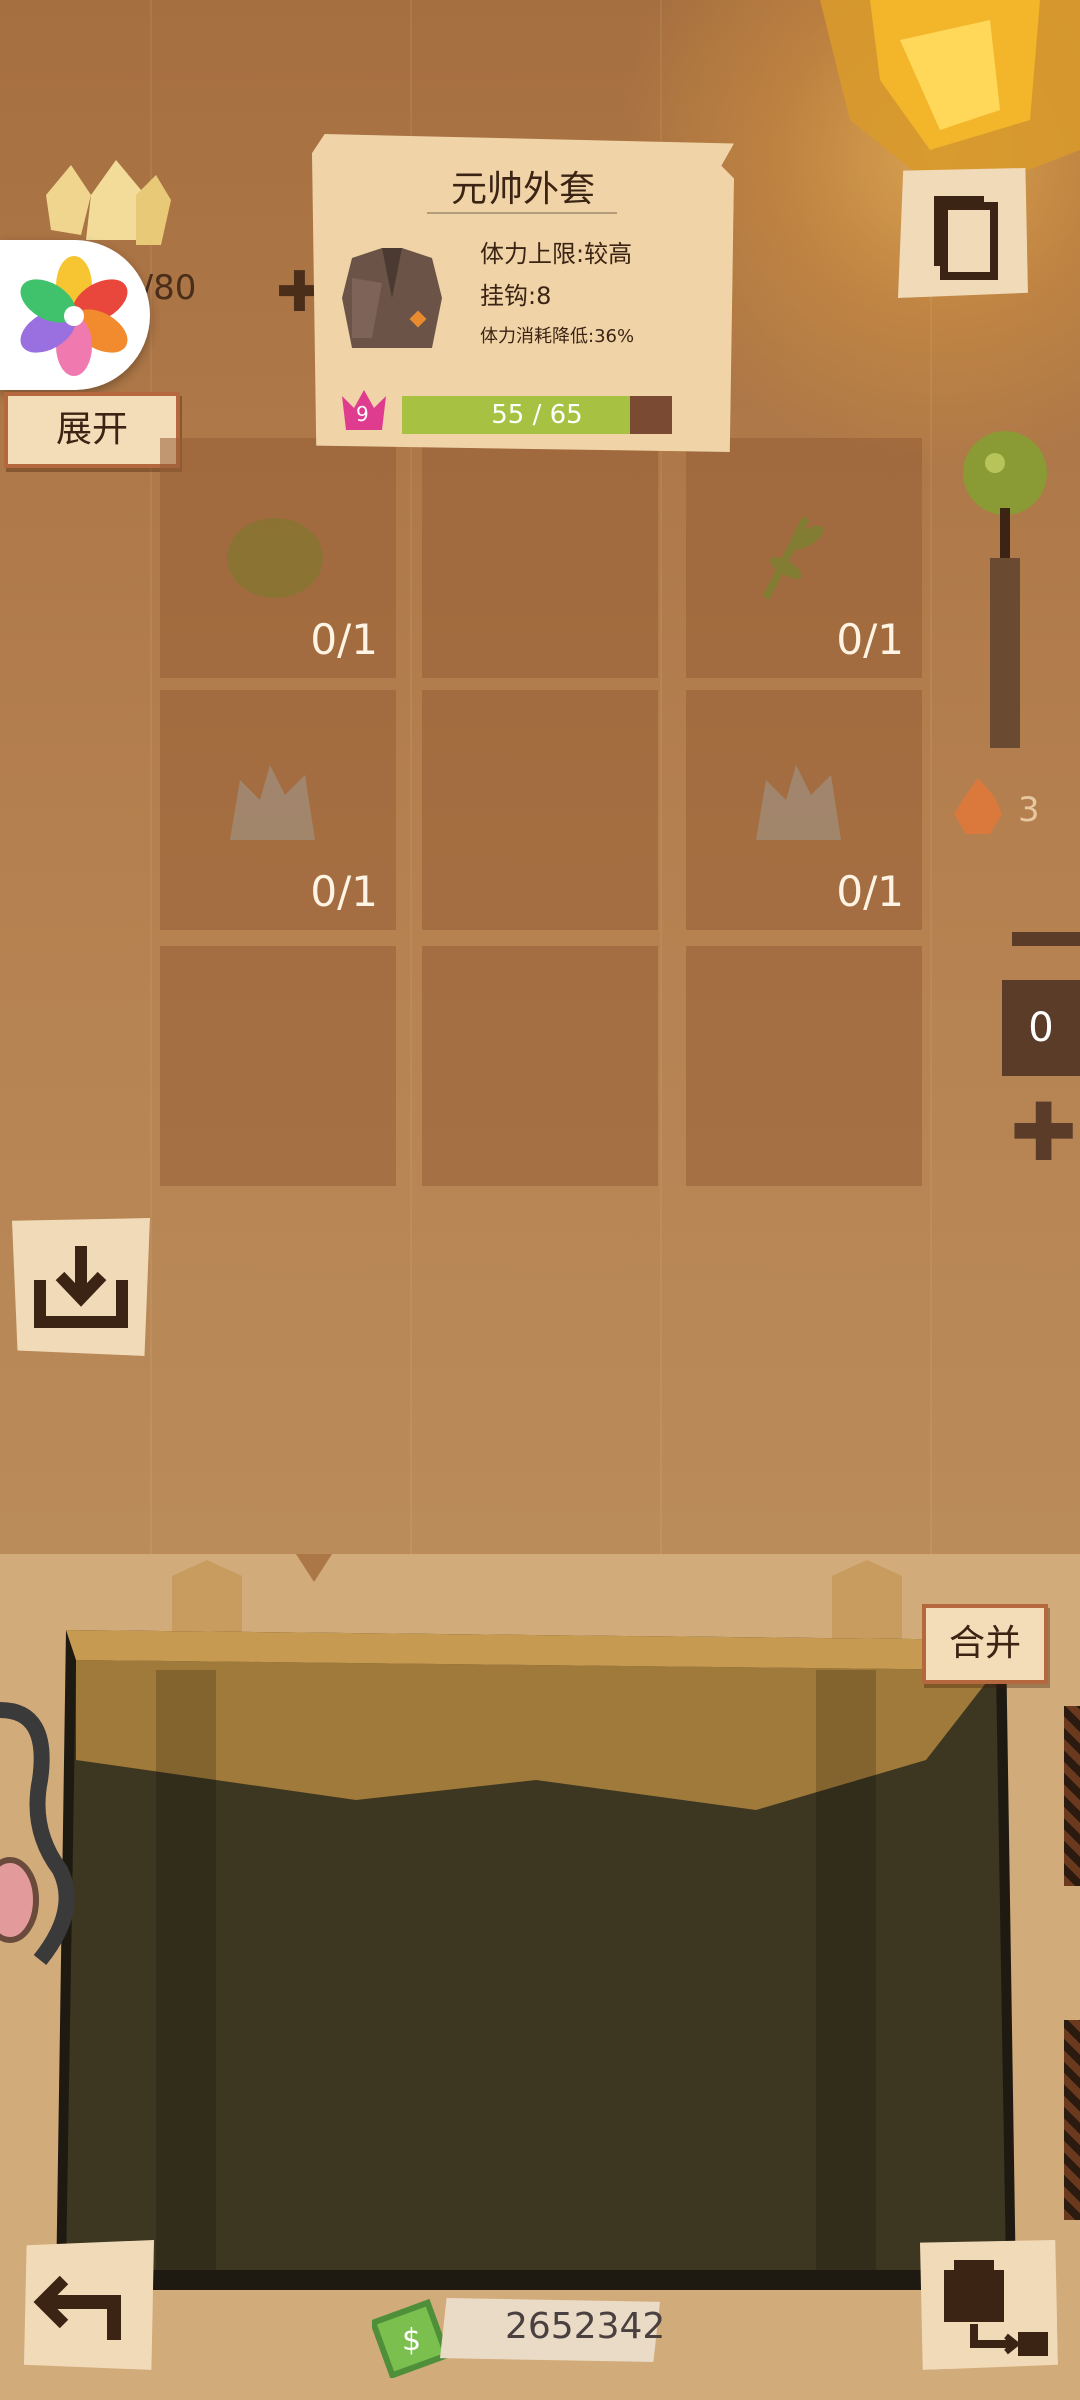 This screenshot has height=2400, width=1080. Describe the element at coordinates (275, 555) in the screenshot. I see `bag-icon` at that location.